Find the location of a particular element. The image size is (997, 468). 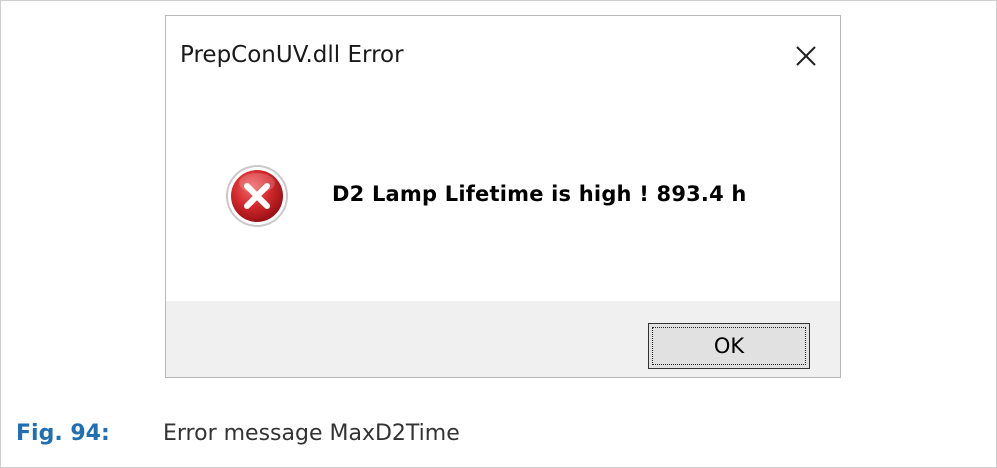

error-icon is located at coordinates (257, 196).